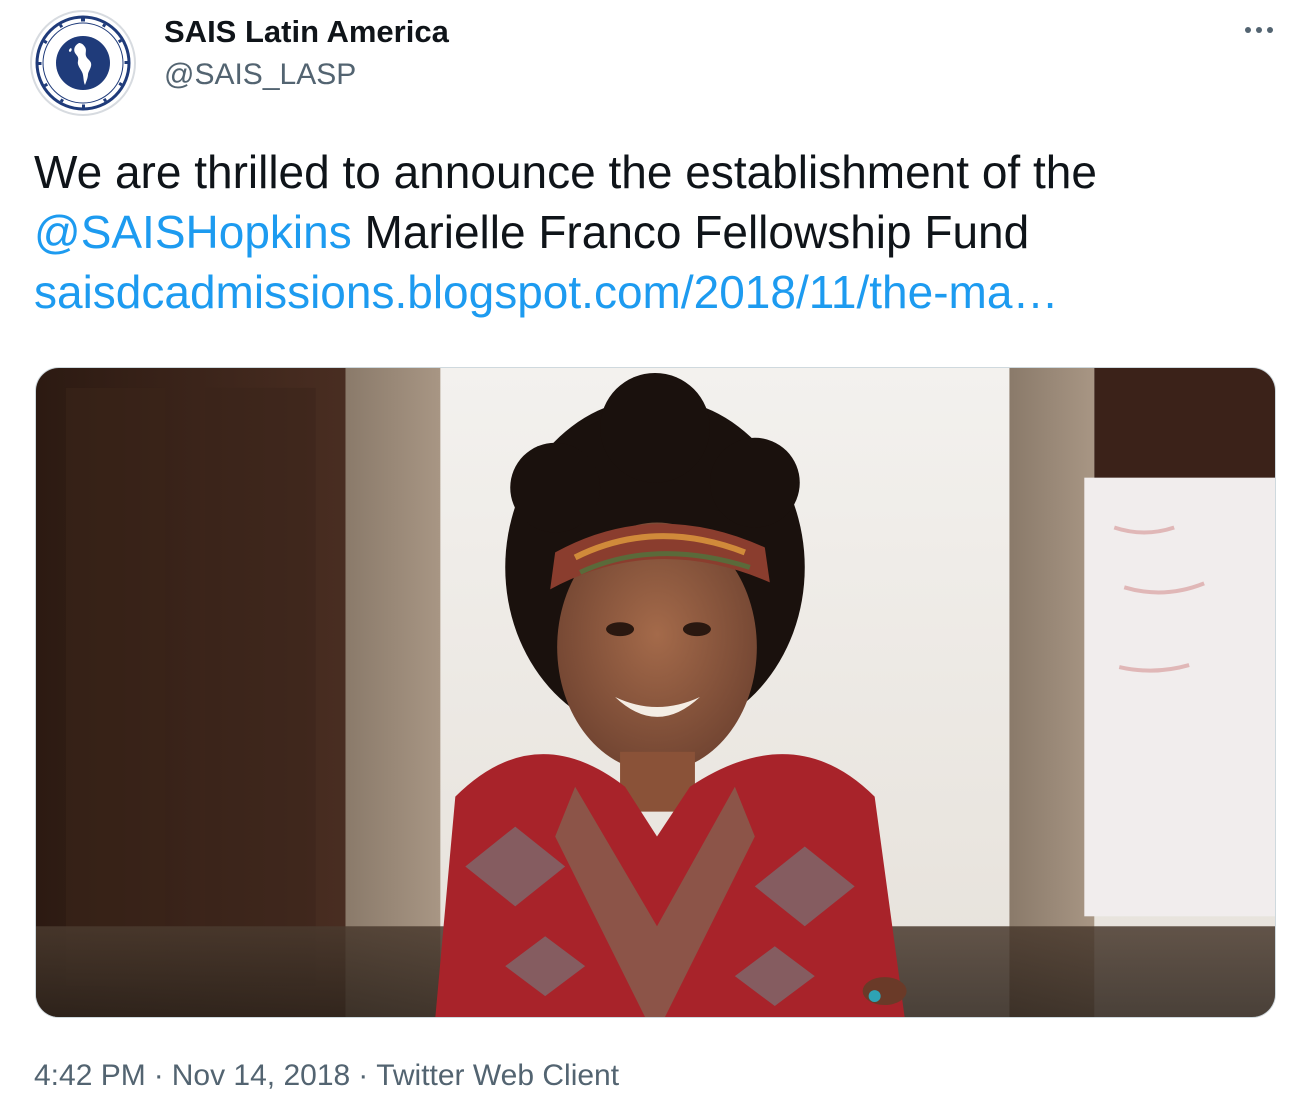 The image size is (1313, 1110). I want to click on tweet-date: Nov 14, 2018, so click(261, 1075).